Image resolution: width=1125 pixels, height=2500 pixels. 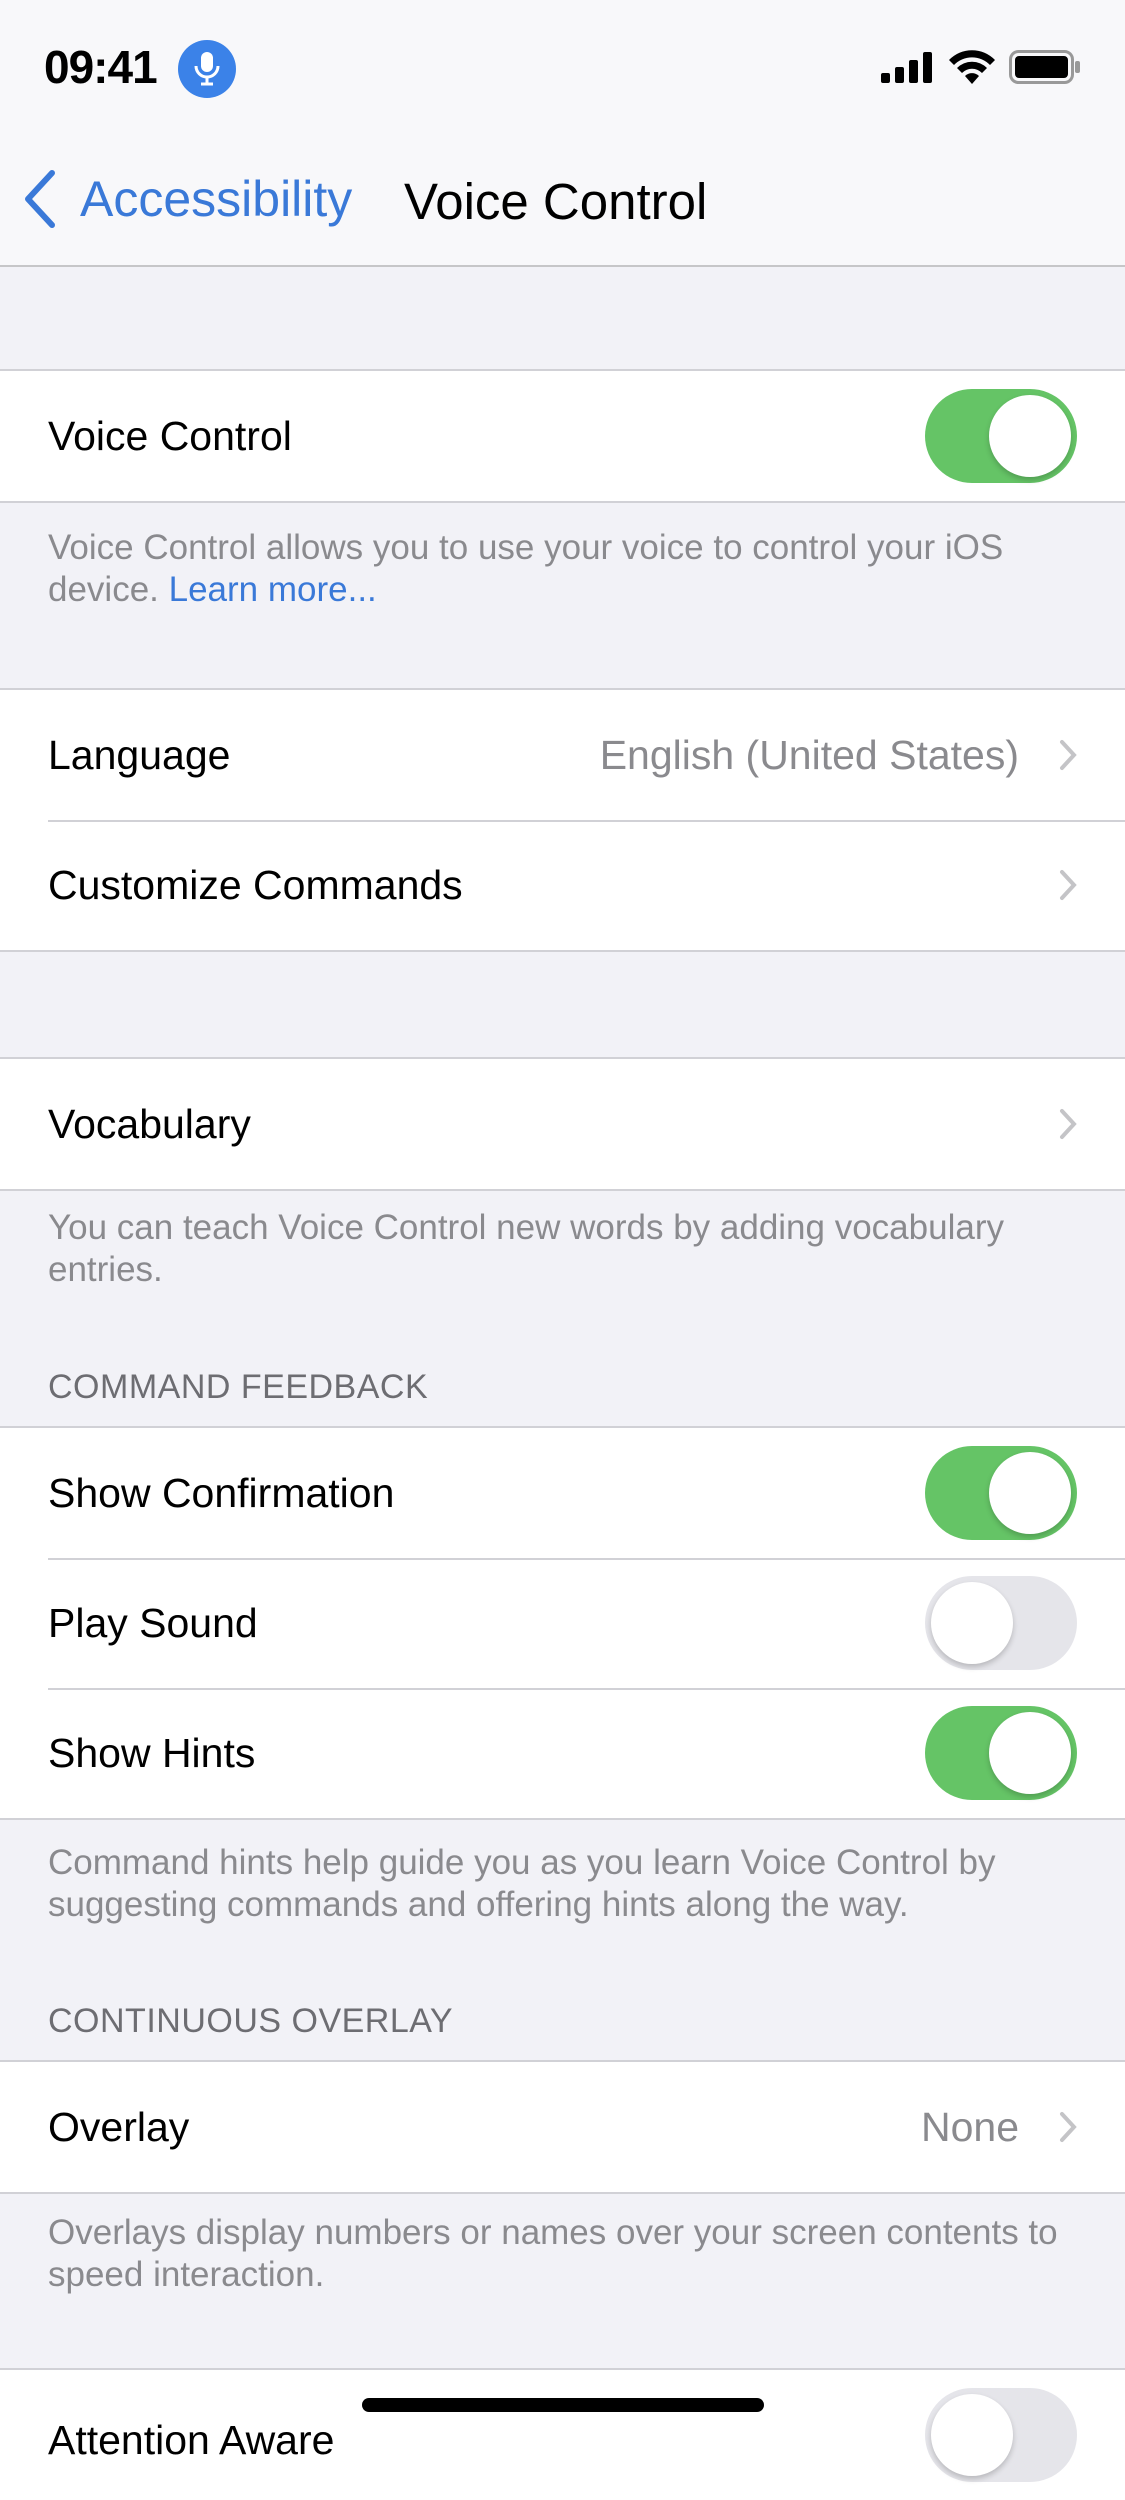 What do you see at coordinates (255, 884) in the screenshot?
I see `customize-commands-label: Customize Commands` at bounding box center [255, 884].